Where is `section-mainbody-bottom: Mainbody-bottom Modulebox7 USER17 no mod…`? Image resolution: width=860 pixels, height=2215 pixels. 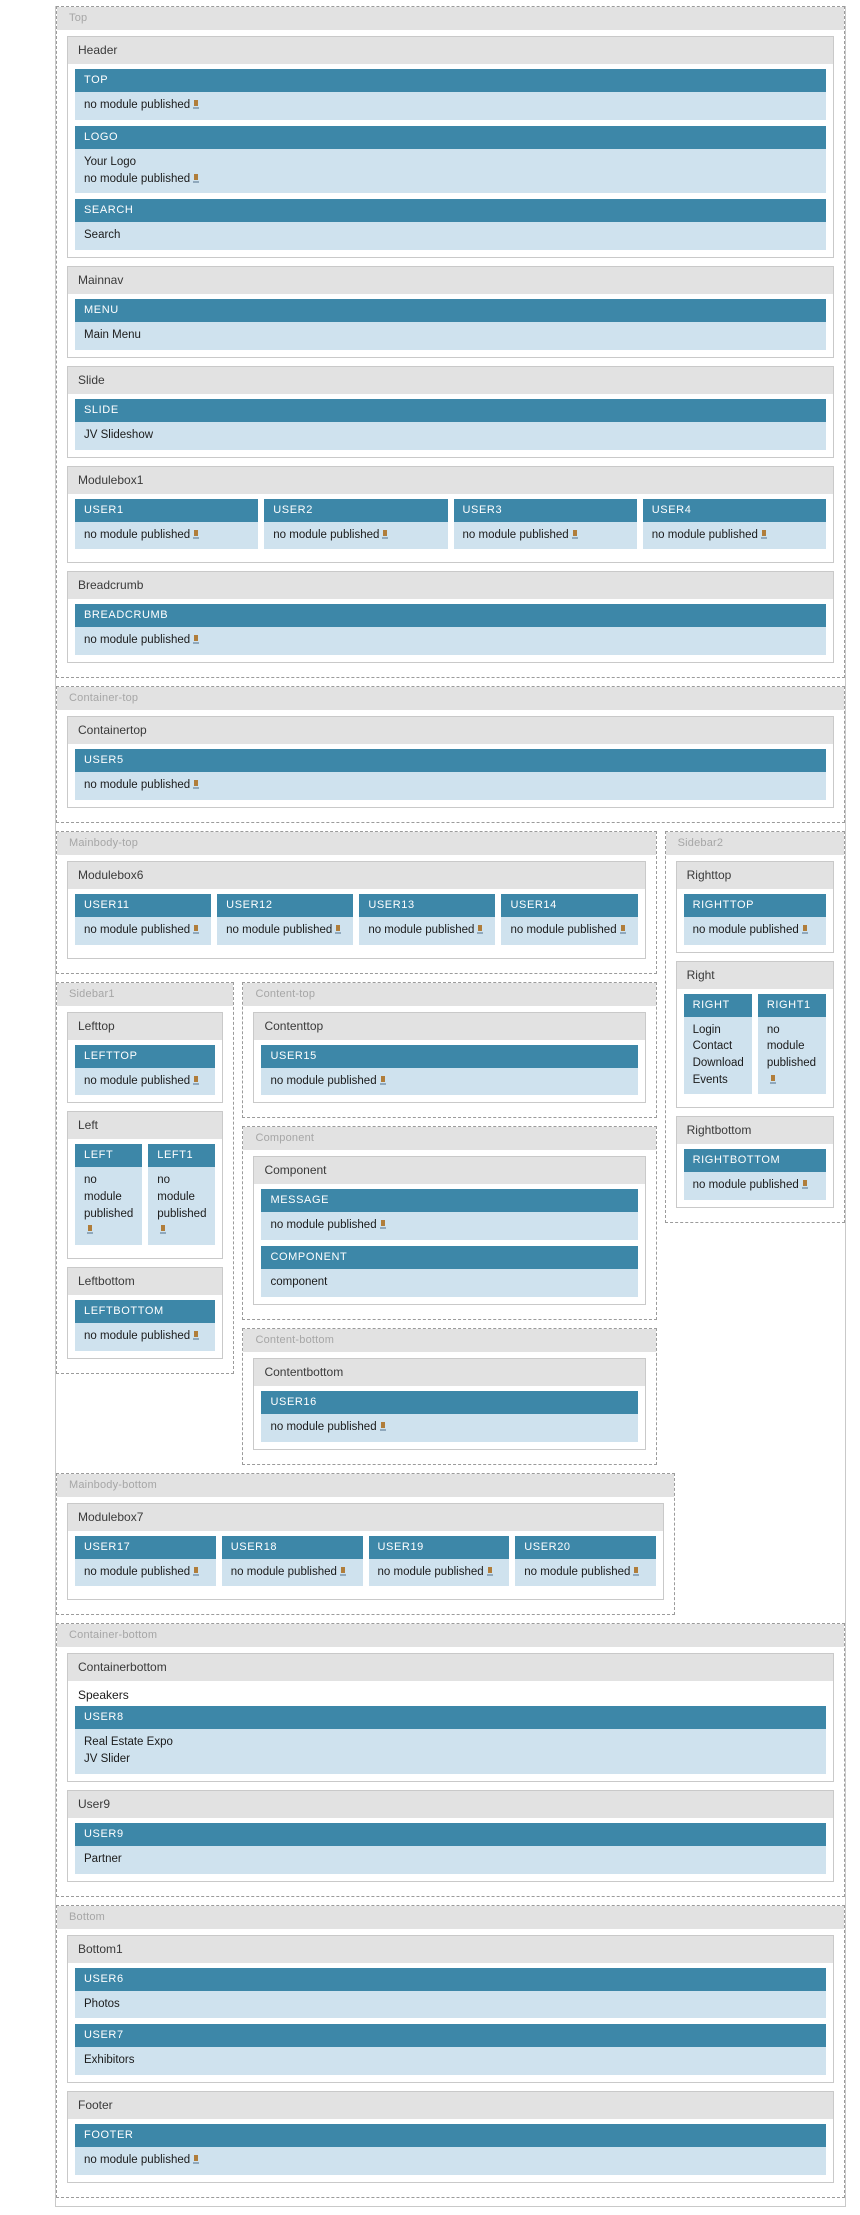 section-mainbody-bottom: Mainbody-bottom Modulebox7 USER17 no mod… is located at coordinates (365, 1544).